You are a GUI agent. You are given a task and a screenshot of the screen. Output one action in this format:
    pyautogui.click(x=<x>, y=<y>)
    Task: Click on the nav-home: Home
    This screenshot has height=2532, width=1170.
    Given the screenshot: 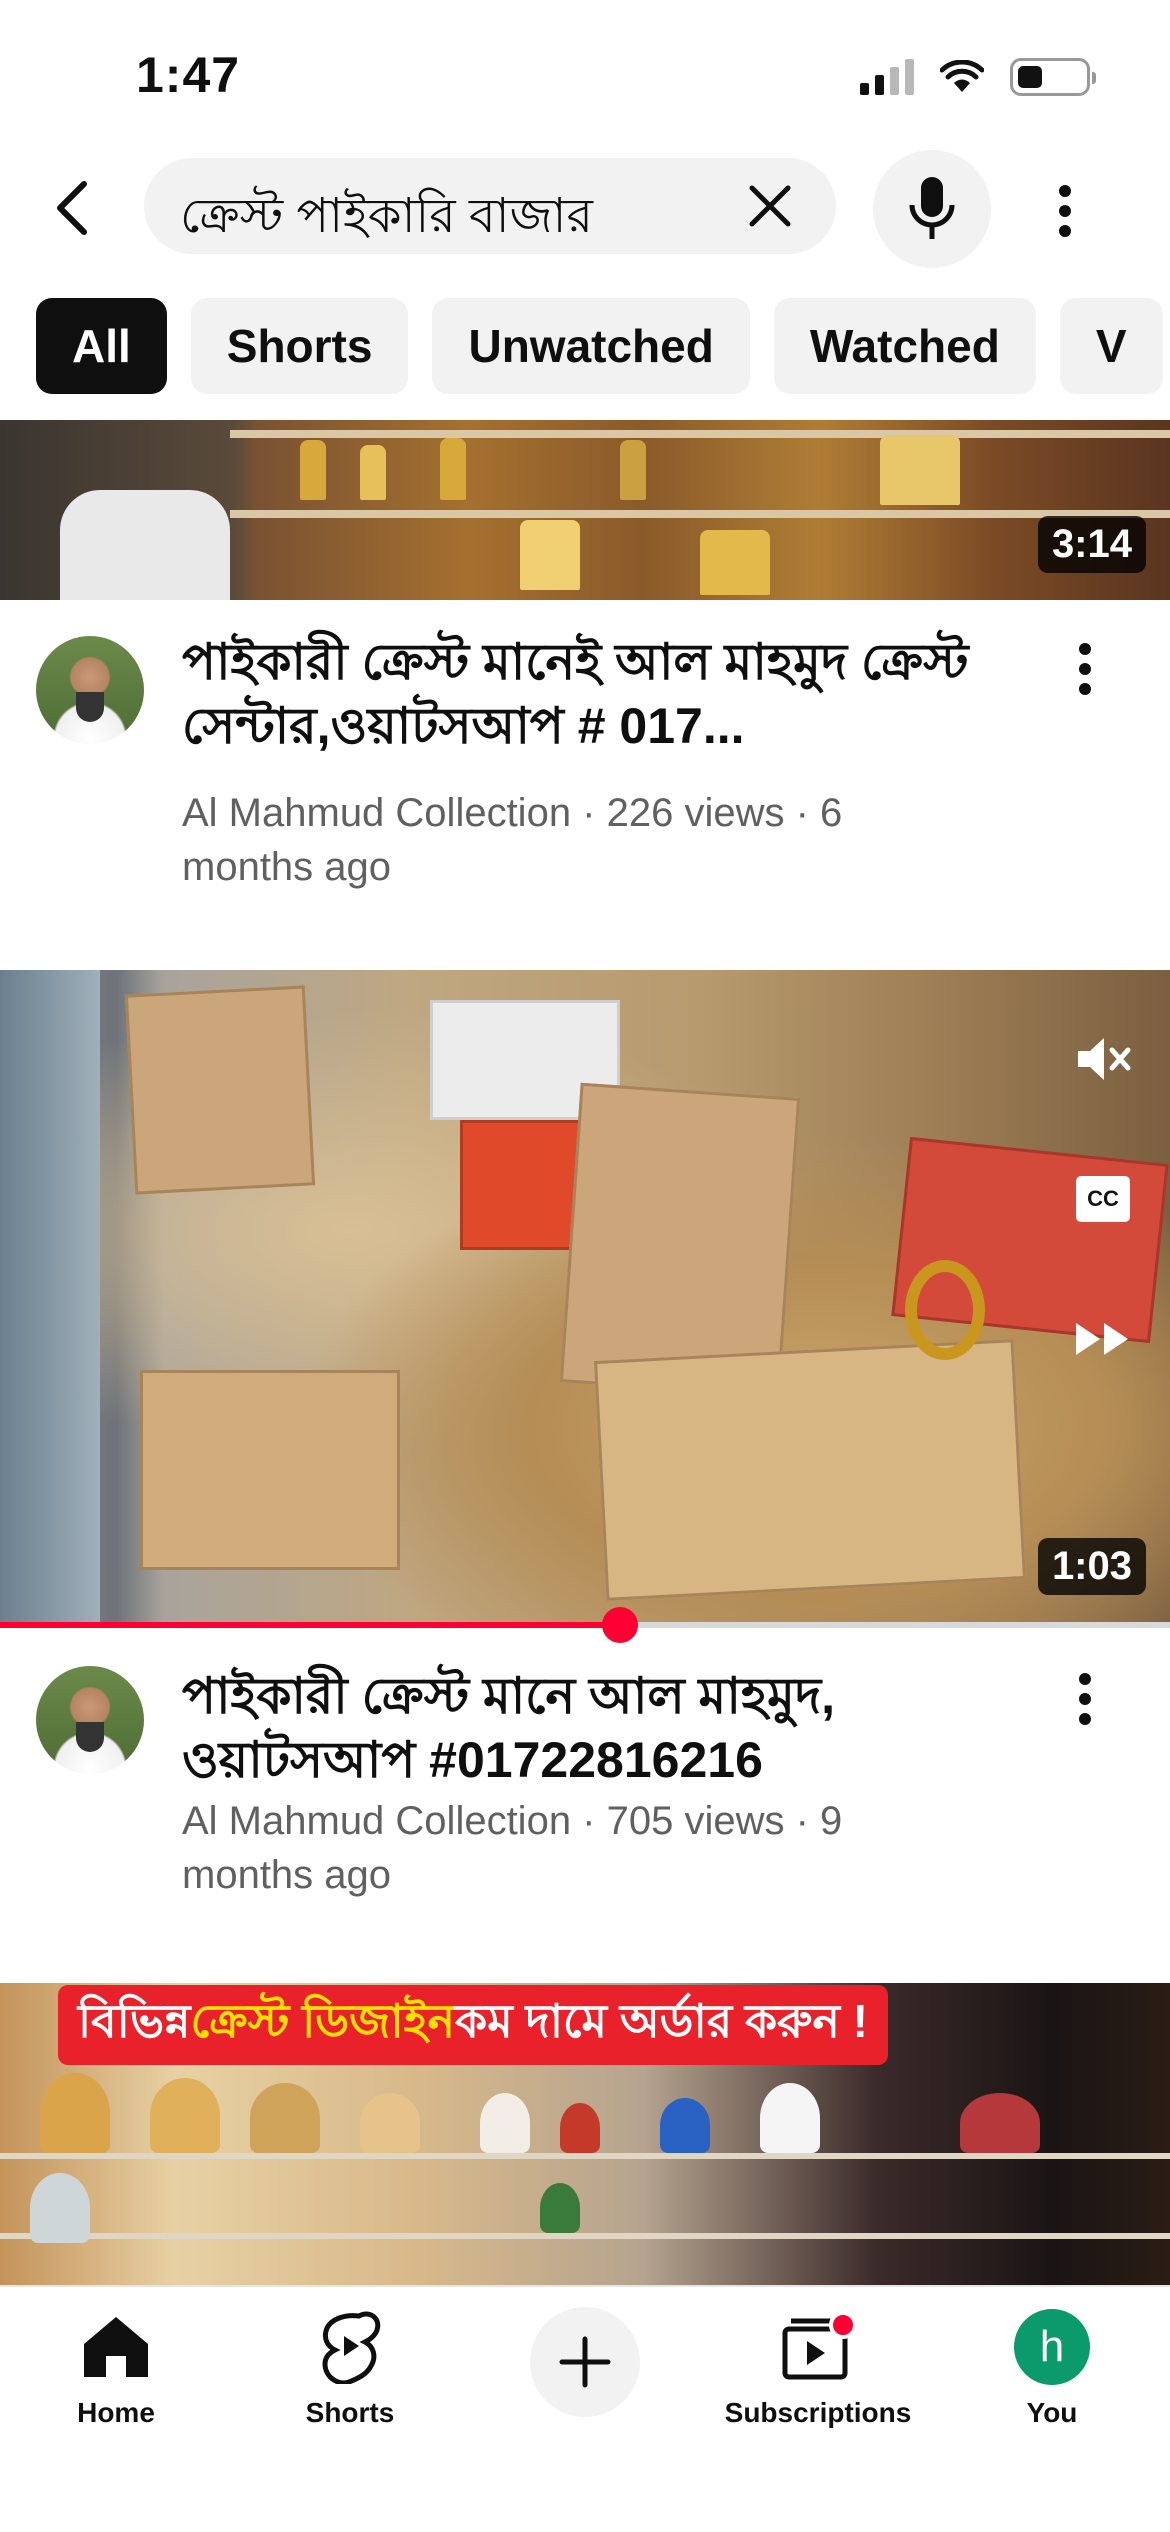 What is the action you would take?
    pyautogui.click(x=116, y=2363)
    